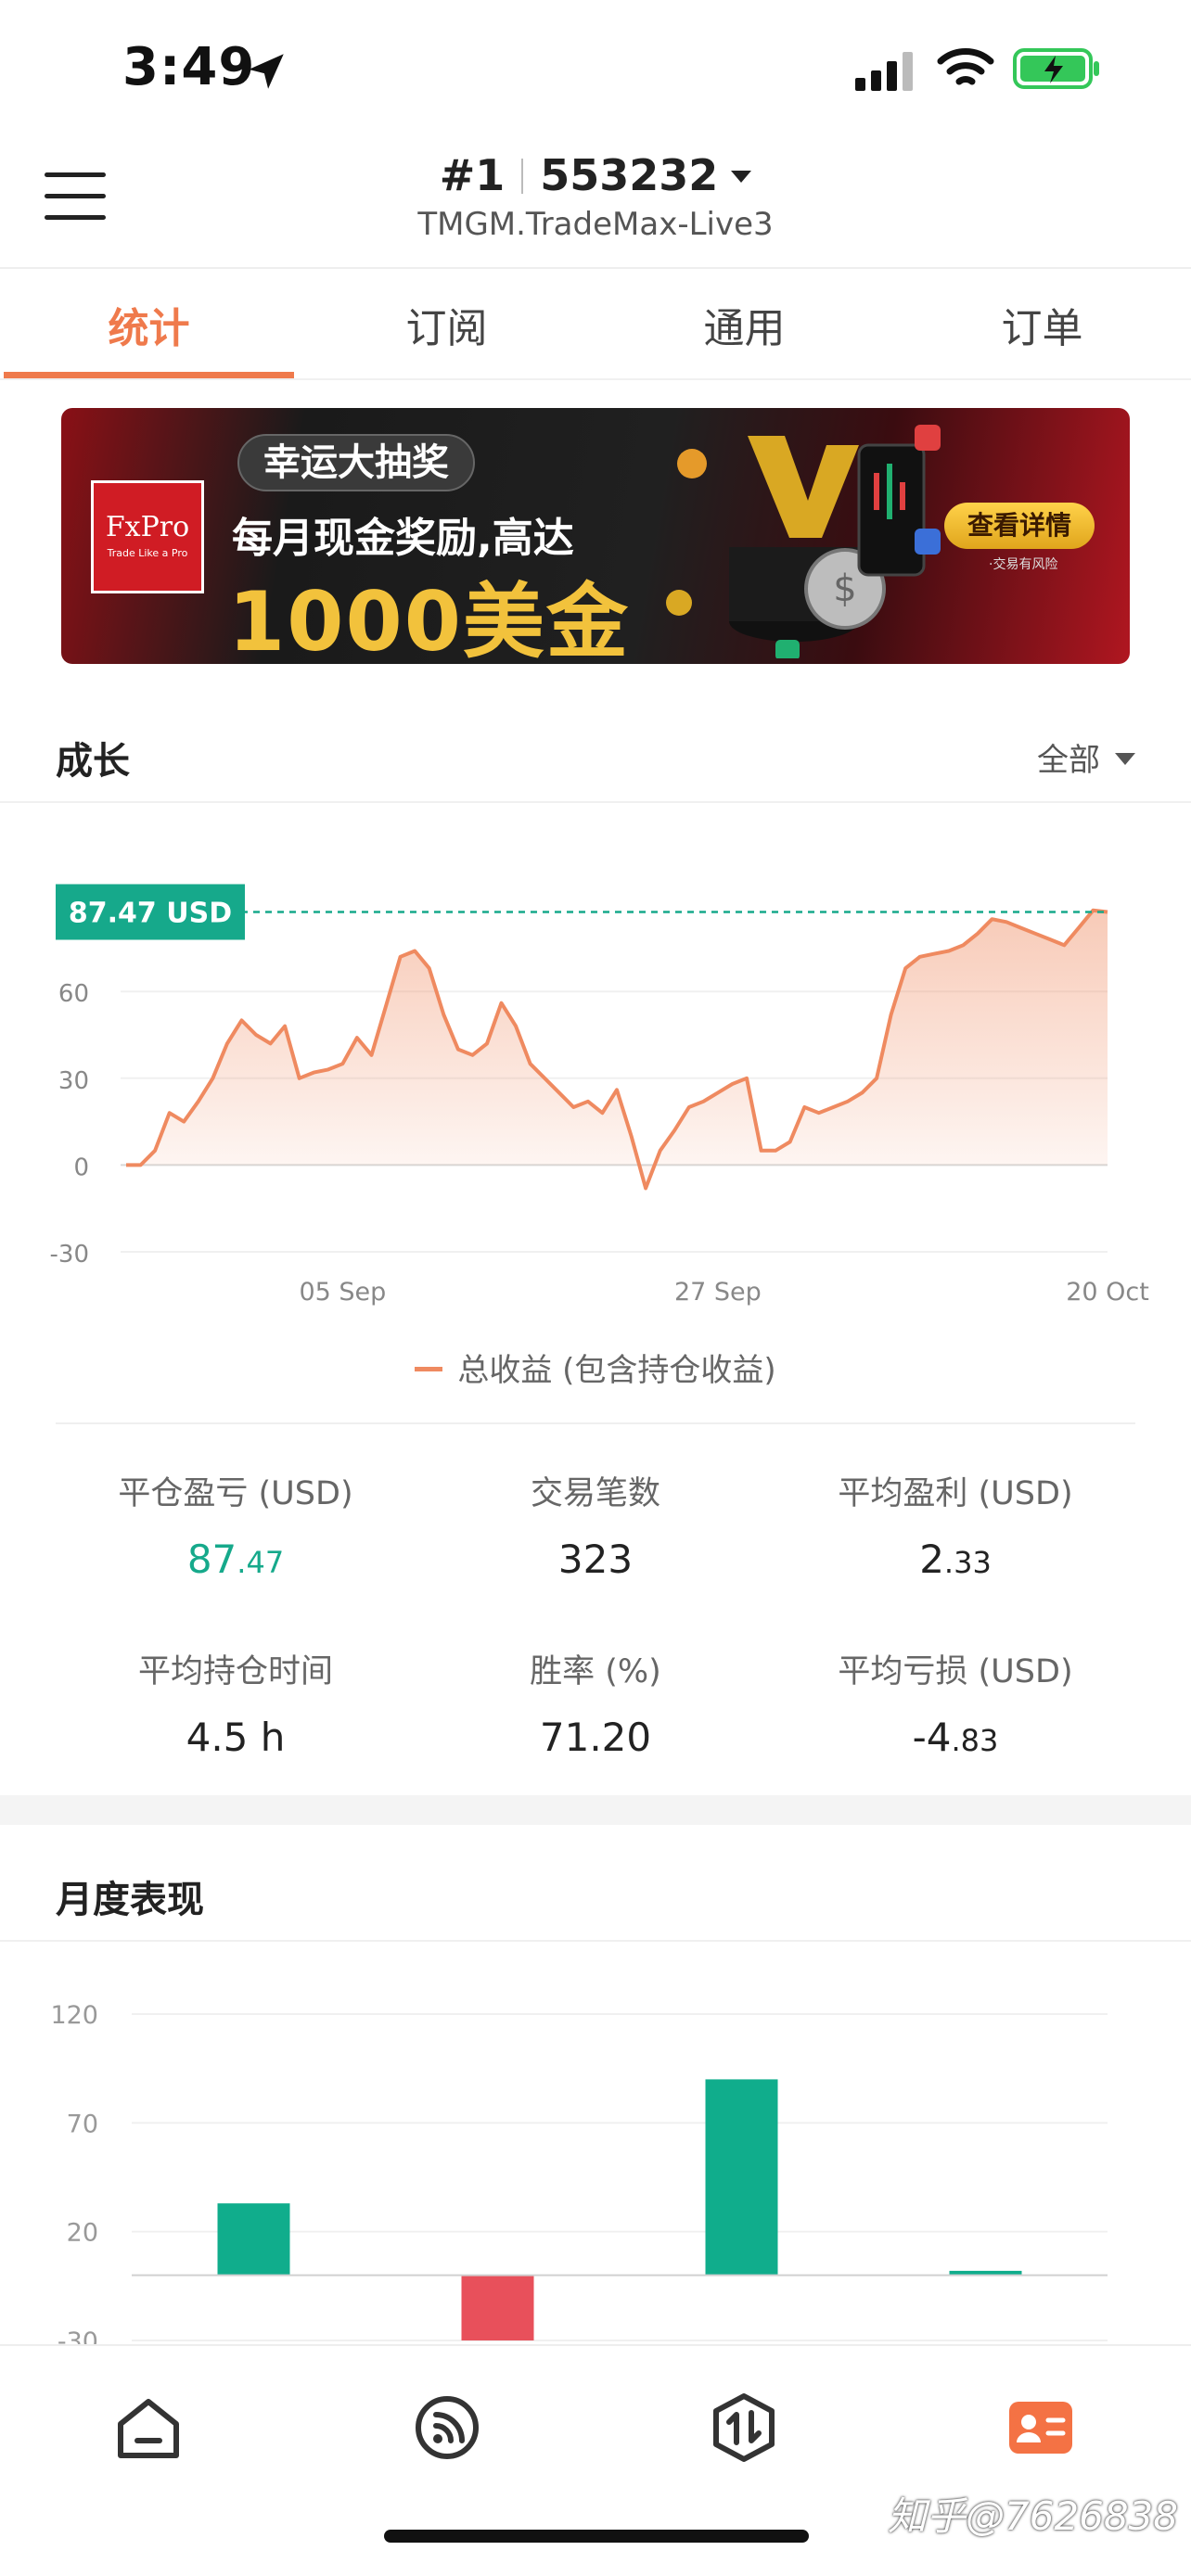 The image size is (1191, 2576). What do you see at coordinates (616, 1371) in the screenshot?
I see `legend-label: 总收益 (包含持仓收益)` at bounding box center [616, 1371].